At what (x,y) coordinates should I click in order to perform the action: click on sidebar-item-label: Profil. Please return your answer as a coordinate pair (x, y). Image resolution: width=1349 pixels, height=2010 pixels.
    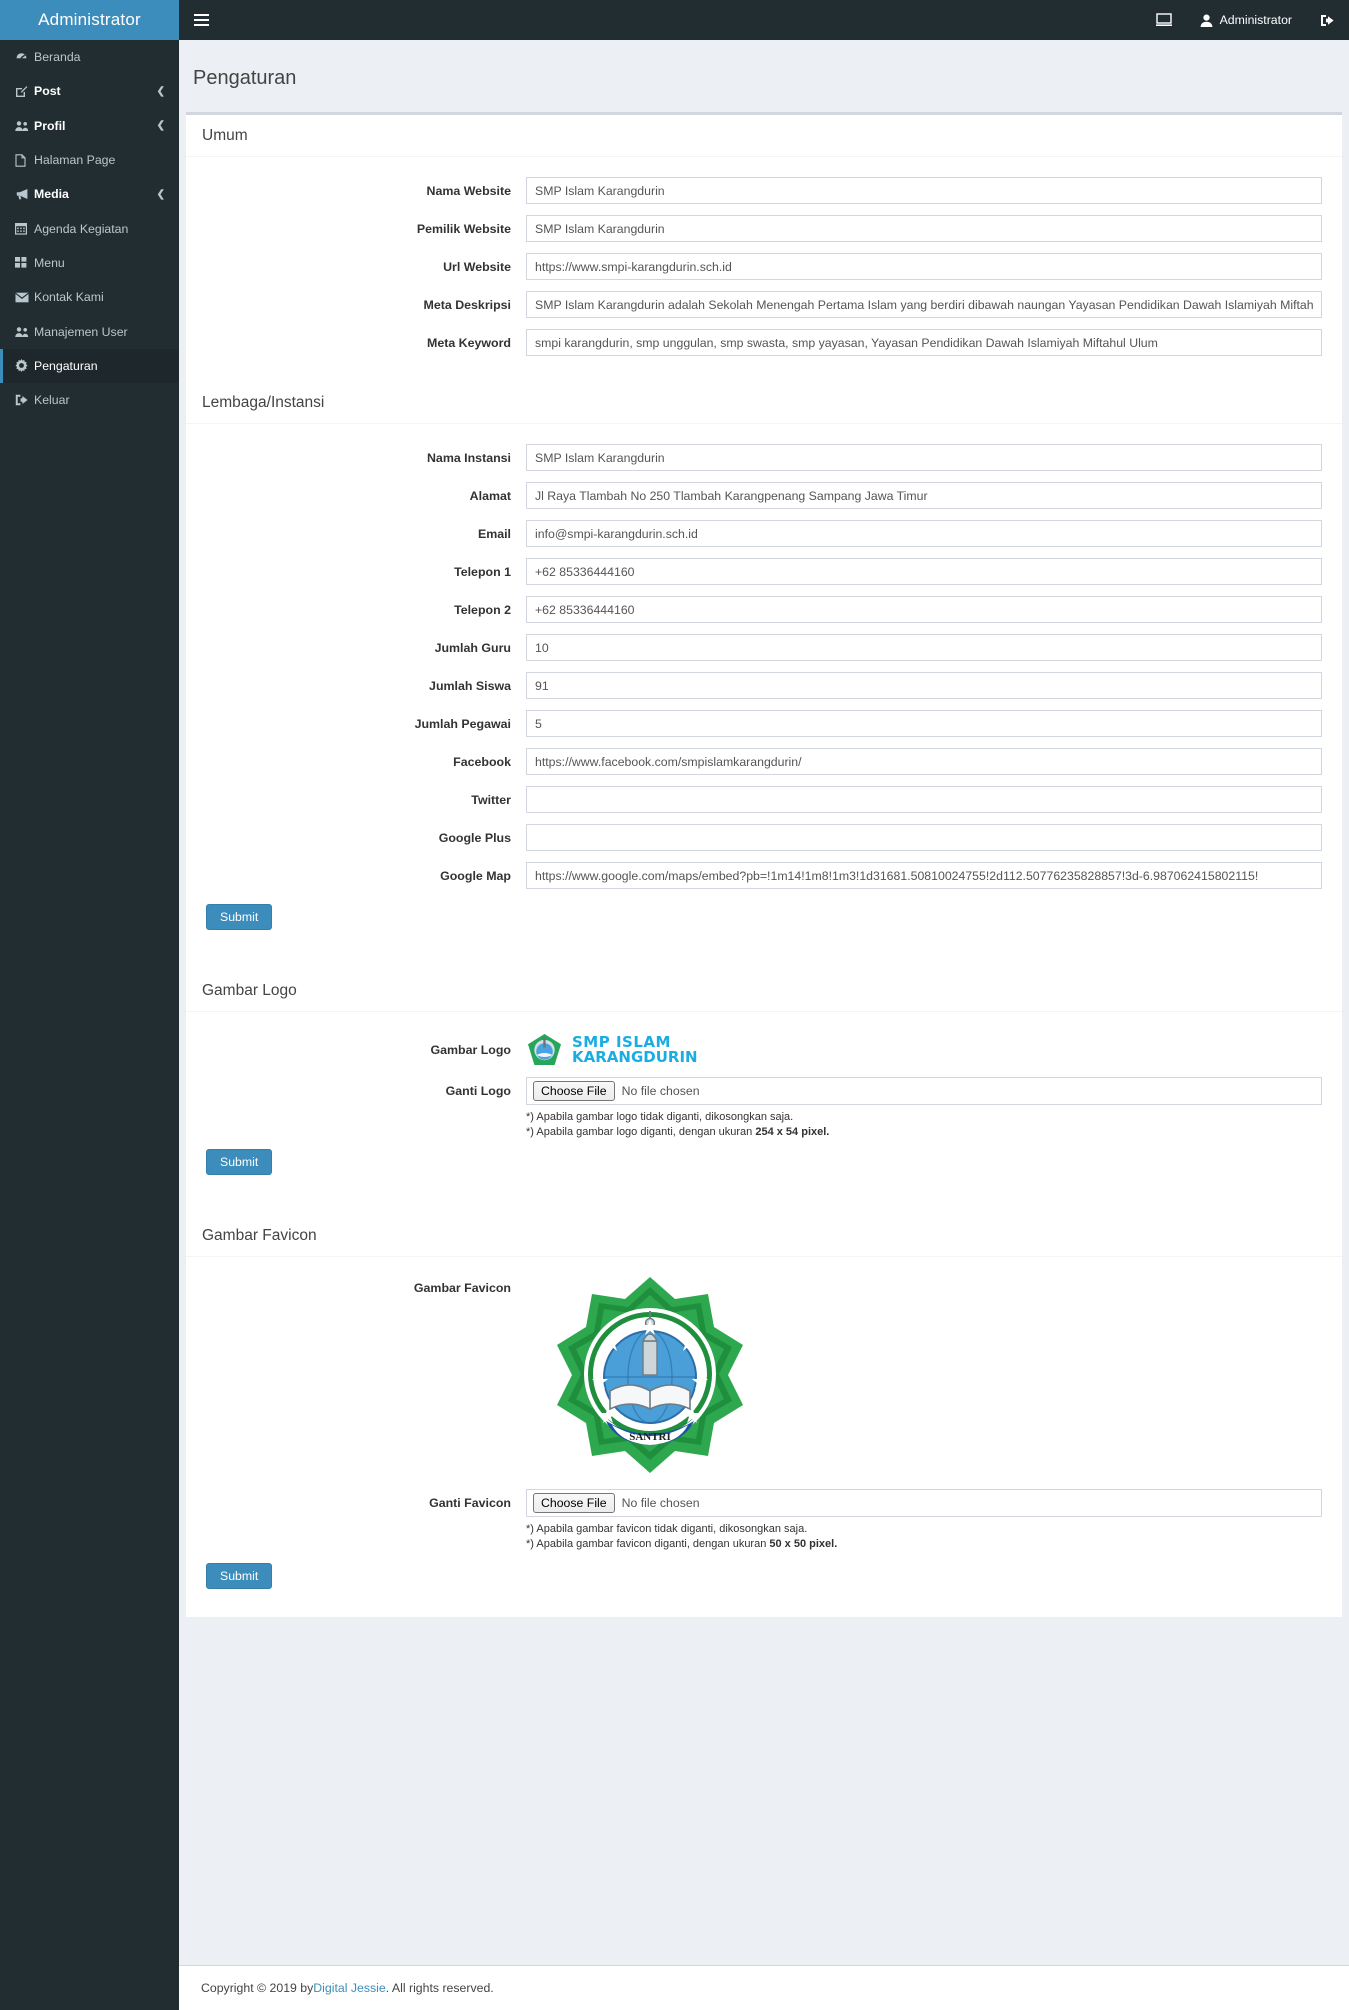
    Looking at the image, I should click on (50, 125).